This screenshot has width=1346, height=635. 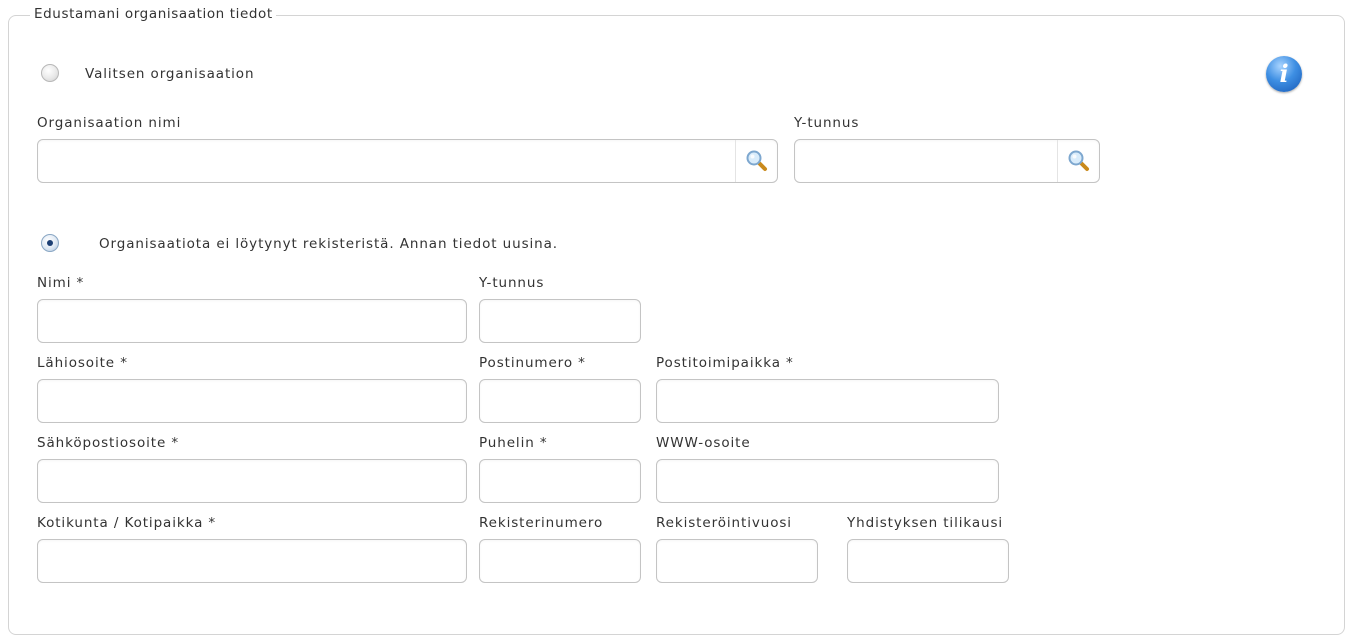 I want to click on new-organization-radio, so click(x=50, y=243).